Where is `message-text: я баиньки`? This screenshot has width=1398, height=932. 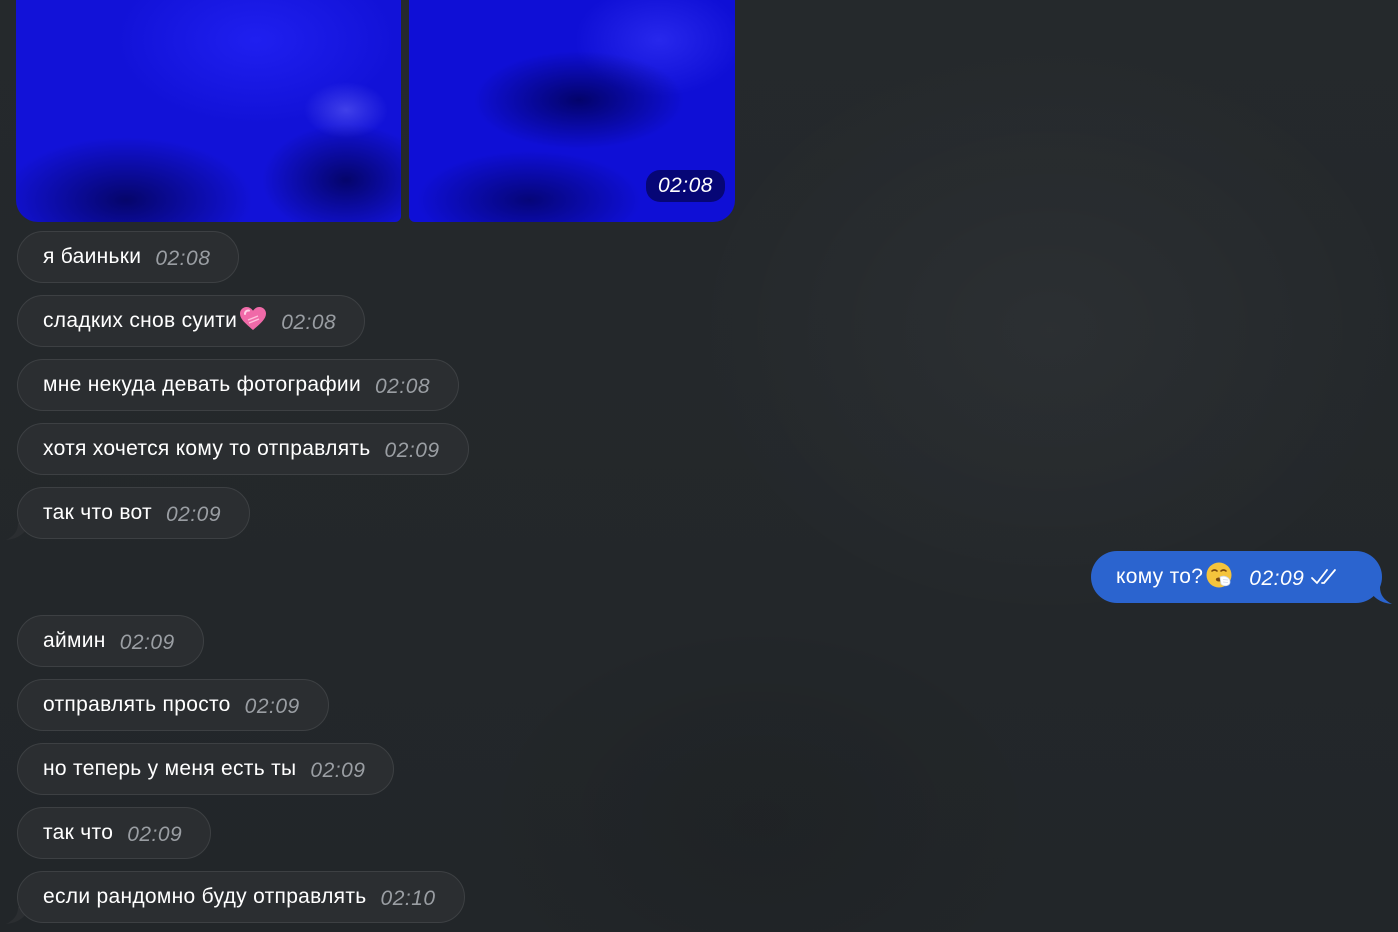 message-text: я баиньки is located at coordinates (92, 256).